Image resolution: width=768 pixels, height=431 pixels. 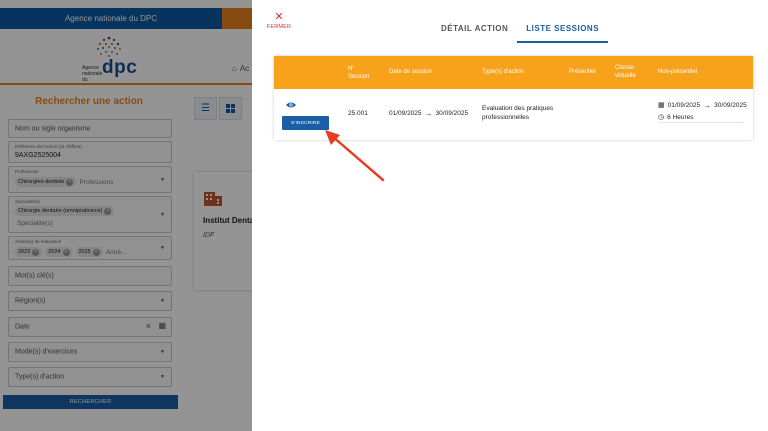 What do you see at coordinates (680, 117) in the screenshot?
I see `np-duration-value: 6 Heures` at bounding box center [680, 117].